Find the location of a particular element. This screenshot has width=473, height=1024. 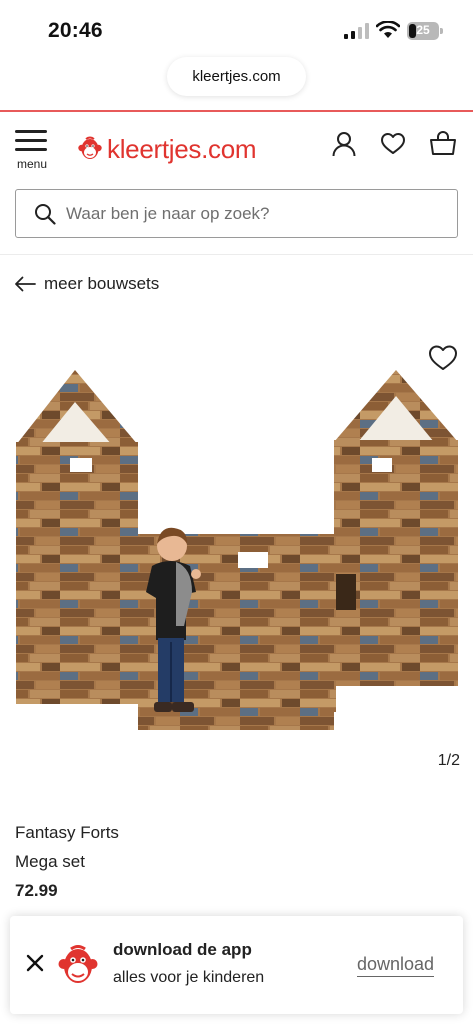

back-label: meer bouwsets is located at coordinates (102, 283).